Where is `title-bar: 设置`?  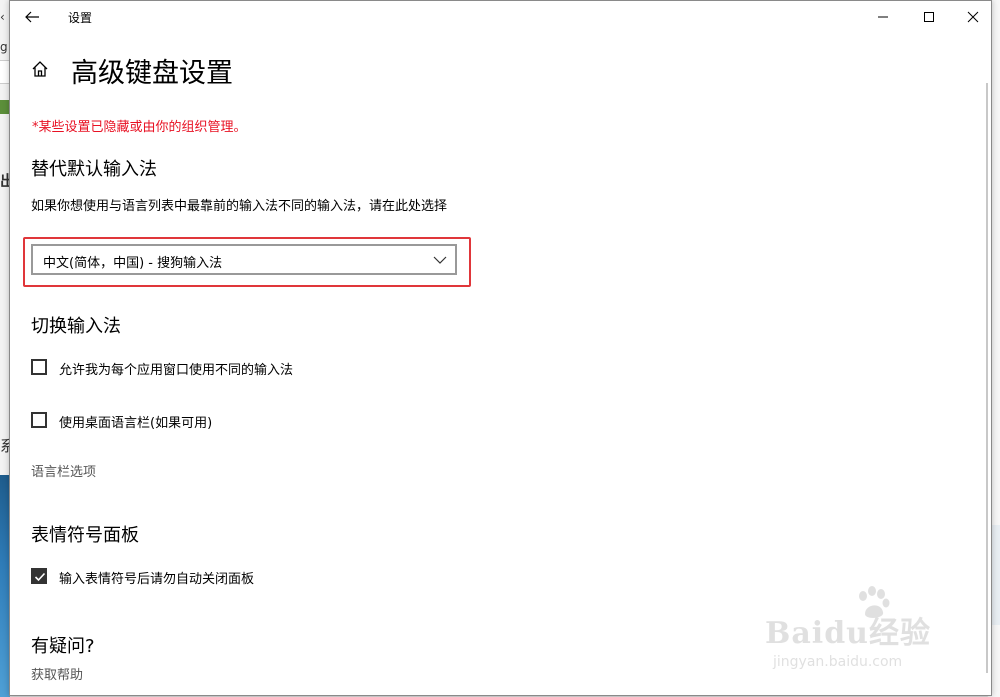 title-bar: 设置 is located at coordinates (500, 17).